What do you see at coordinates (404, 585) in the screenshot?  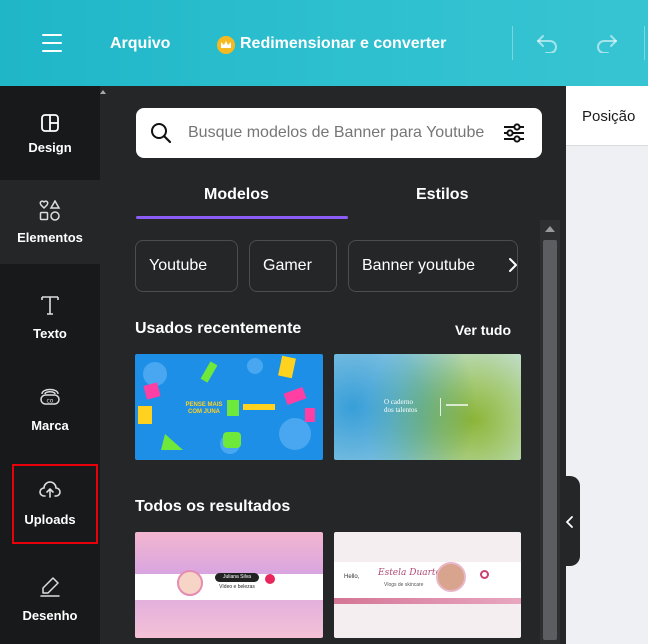 I see `thumbnail-text: Vlogs de skincare` at bounding box center [404, 585].